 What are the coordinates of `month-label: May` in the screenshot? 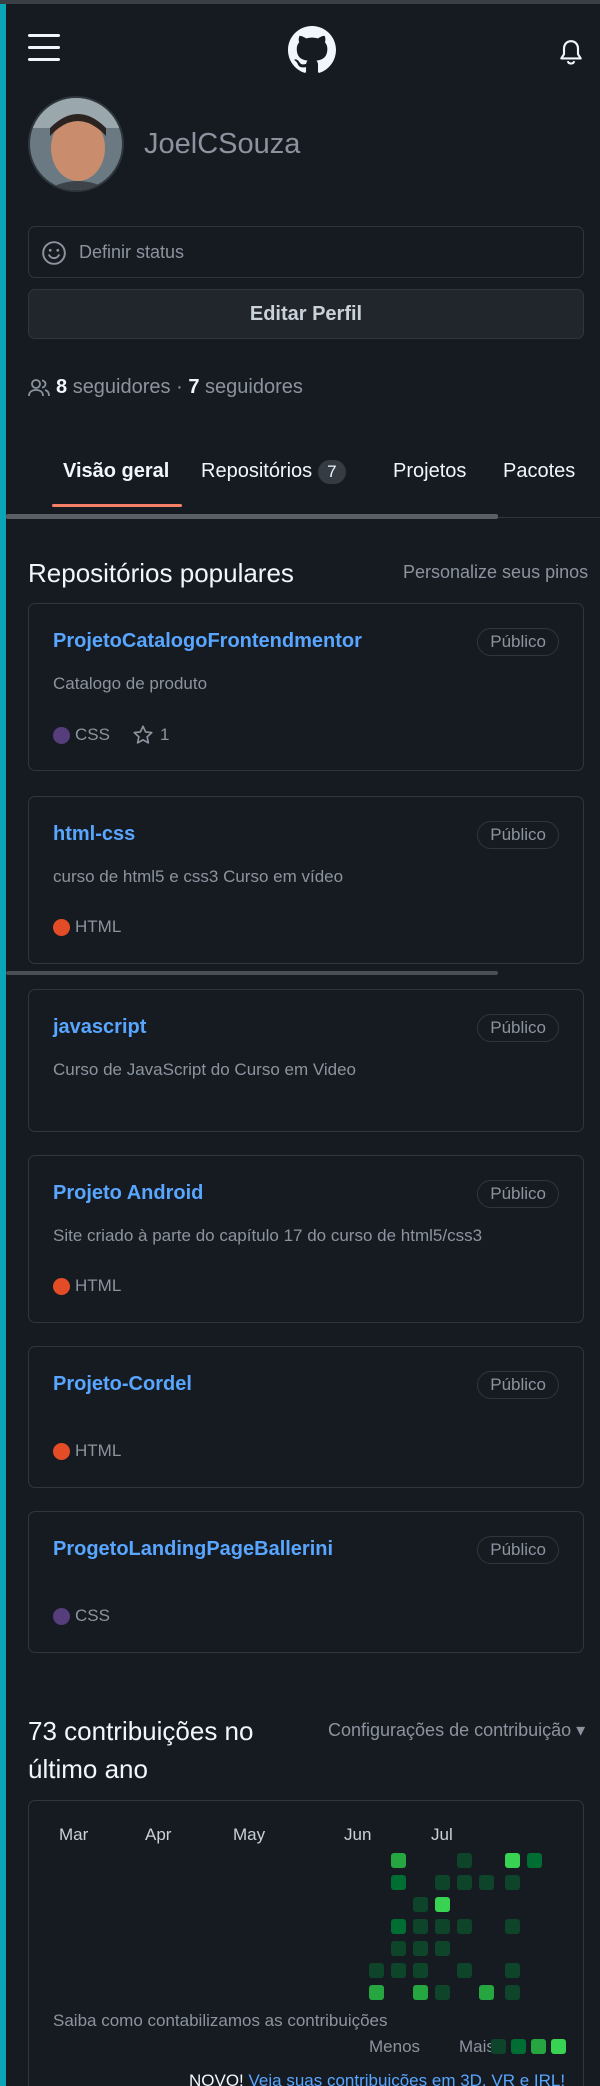 It's located at (249, 1834).